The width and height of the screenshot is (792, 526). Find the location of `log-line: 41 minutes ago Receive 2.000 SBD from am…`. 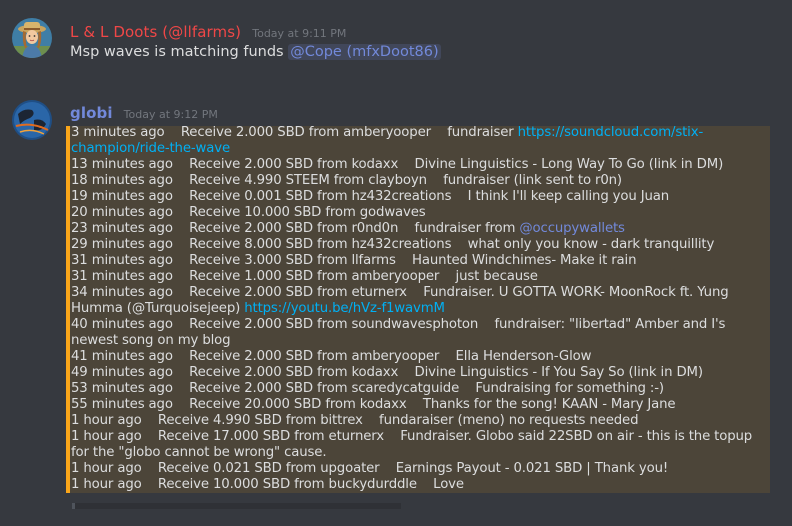

log-line: 41 minutes ago Receive 2.000 SBD from am… is located at coordinates (419, 357).